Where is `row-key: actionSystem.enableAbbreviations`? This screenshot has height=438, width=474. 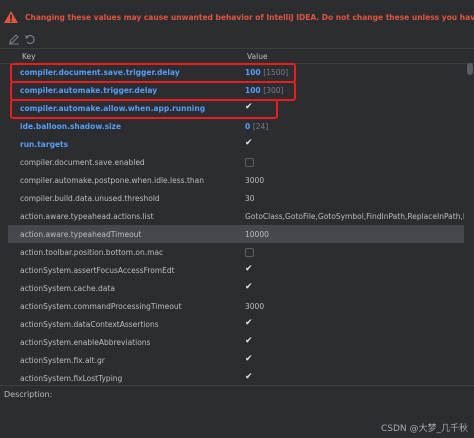
row-key: actionSystem.enableAbbreviations is located at coordinates (85, 342).